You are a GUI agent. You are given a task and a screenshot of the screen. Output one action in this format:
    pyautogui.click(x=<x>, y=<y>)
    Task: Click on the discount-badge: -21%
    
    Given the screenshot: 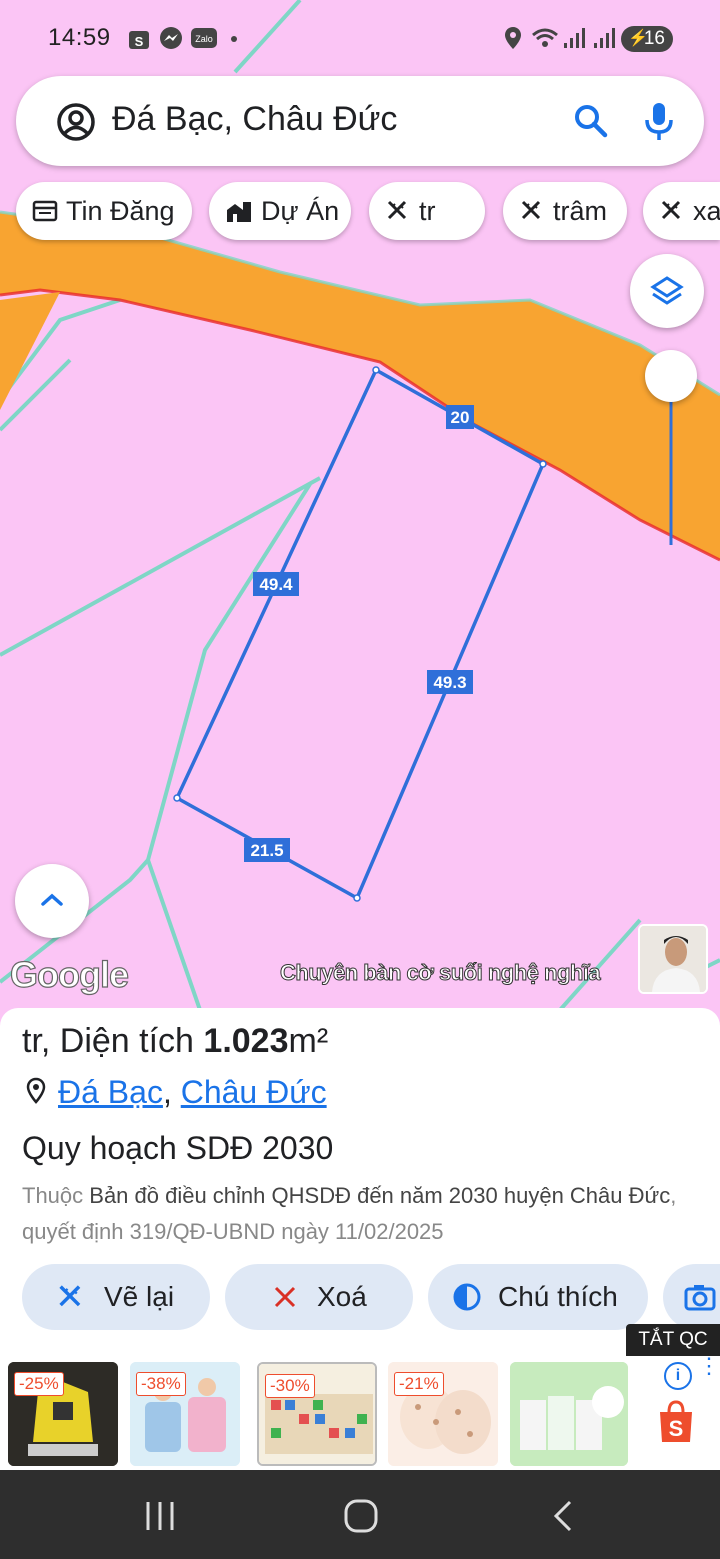 What is the action you would take?
    pyautogui.click(x=419, y=1384)
    